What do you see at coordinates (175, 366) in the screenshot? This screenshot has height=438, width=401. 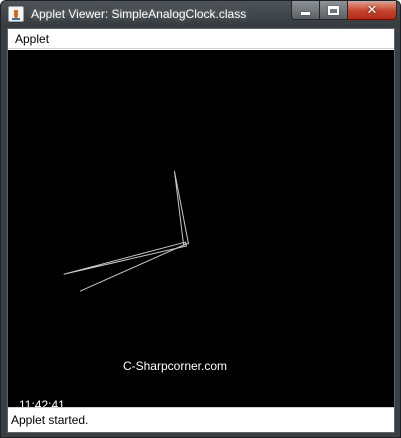 I see `site-label: C-Sharpcorner.com` at bounding box center [175, 366].